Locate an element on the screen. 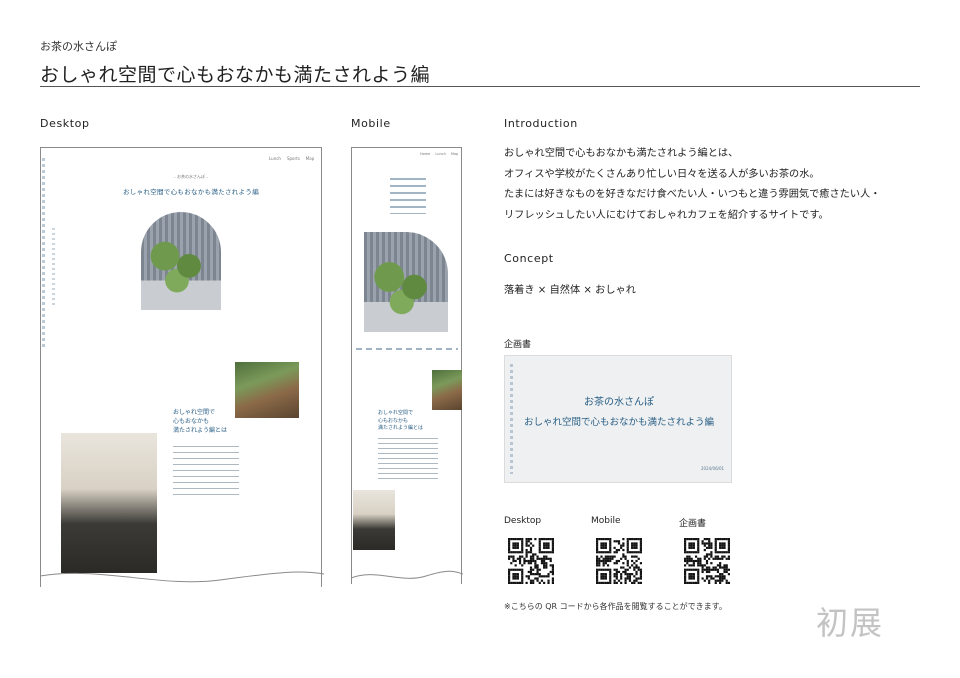 The height and width of the screenshot is (678, 960). mobile-section-label: Mobile is located at coordinates (371, 123).